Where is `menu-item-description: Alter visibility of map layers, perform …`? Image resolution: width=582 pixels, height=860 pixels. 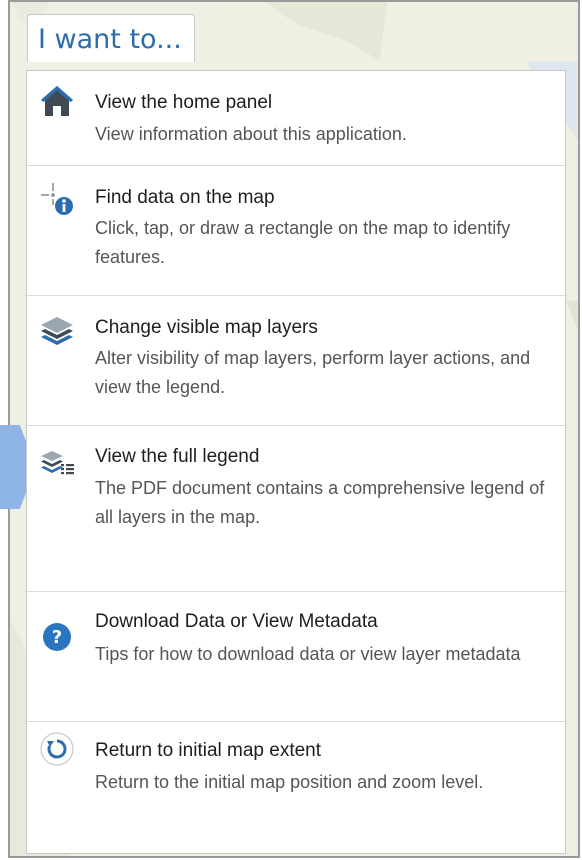
menu-item-description: Alter visibility of map layers, perform … is located at coordinates (313, 372).